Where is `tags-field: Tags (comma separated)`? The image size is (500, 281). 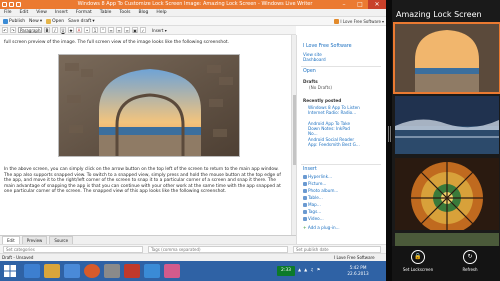 tags-field: Tags (comma separated) is located at coordinates (218, 249).